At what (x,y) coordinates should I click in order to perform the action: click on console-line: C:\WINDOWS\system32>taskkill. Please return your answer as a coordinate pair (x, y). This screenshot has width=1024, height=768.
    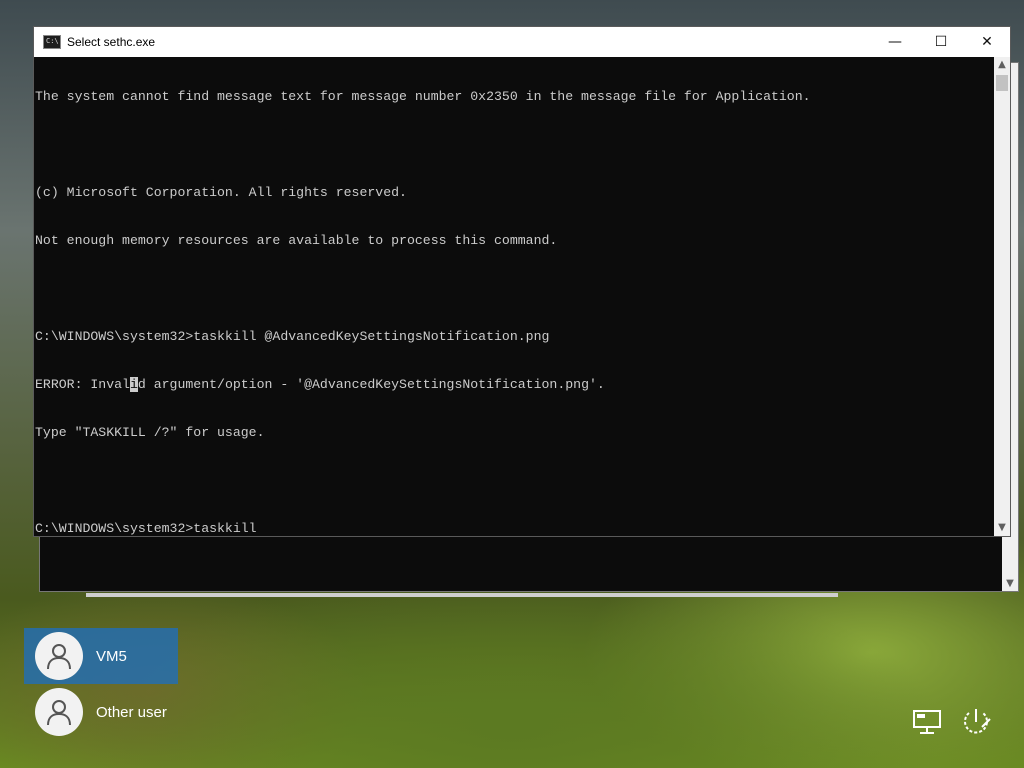
    Looking at the image, I should click on (146, 528).